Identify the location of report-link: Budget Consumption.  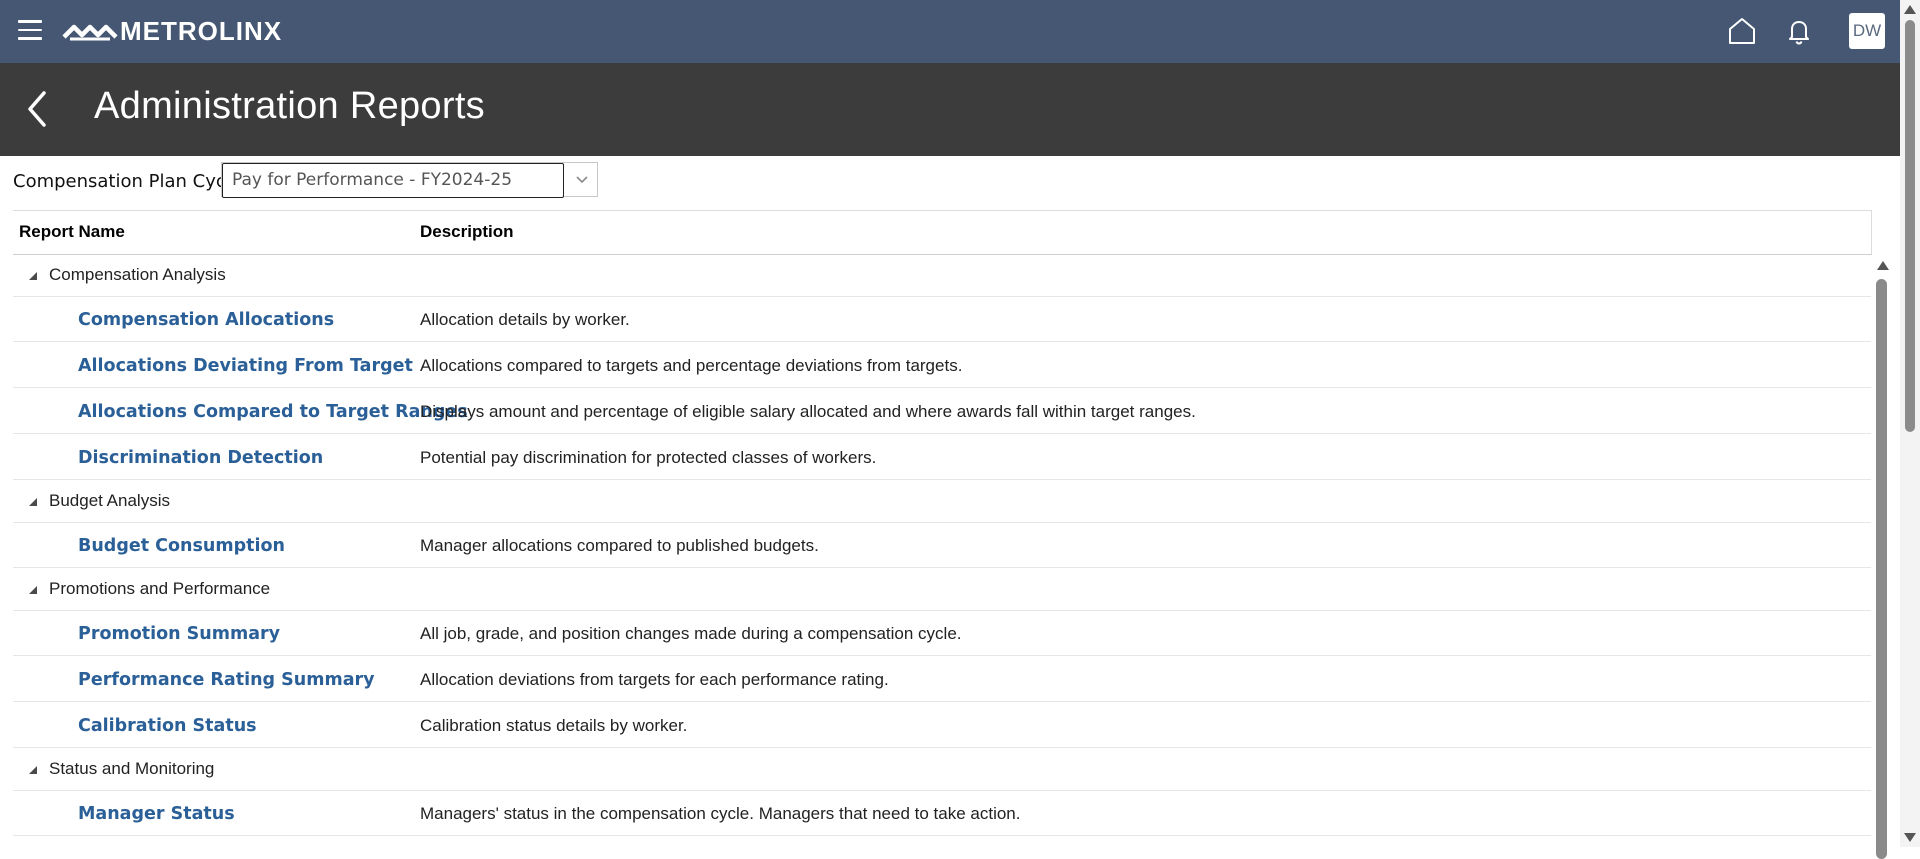
(181, 546).